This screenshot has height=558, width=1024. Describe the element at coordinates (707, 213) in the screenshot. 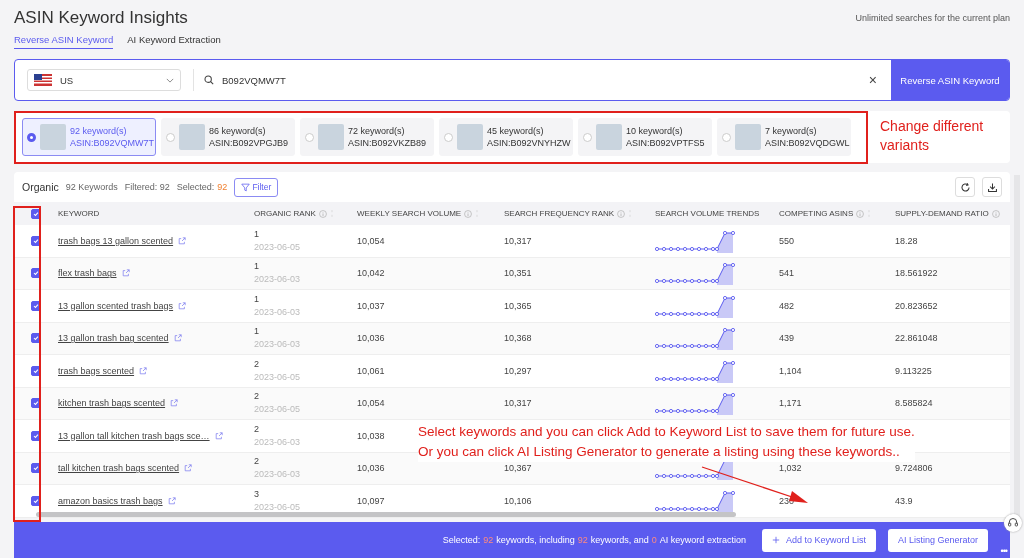

I see `column-header: SEARCH VOLUME TRENDS` at that location.